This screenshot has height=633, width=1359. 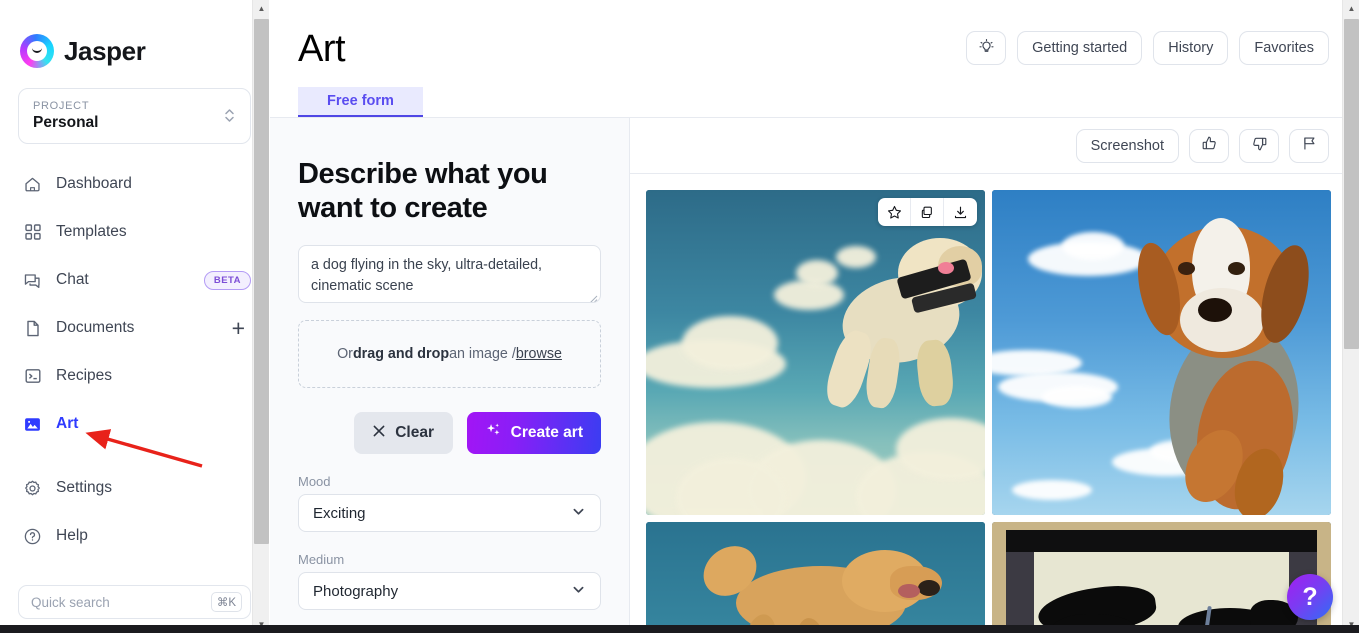 I want to click on create-art-button-label: Create art, so click(x=546, y=433).